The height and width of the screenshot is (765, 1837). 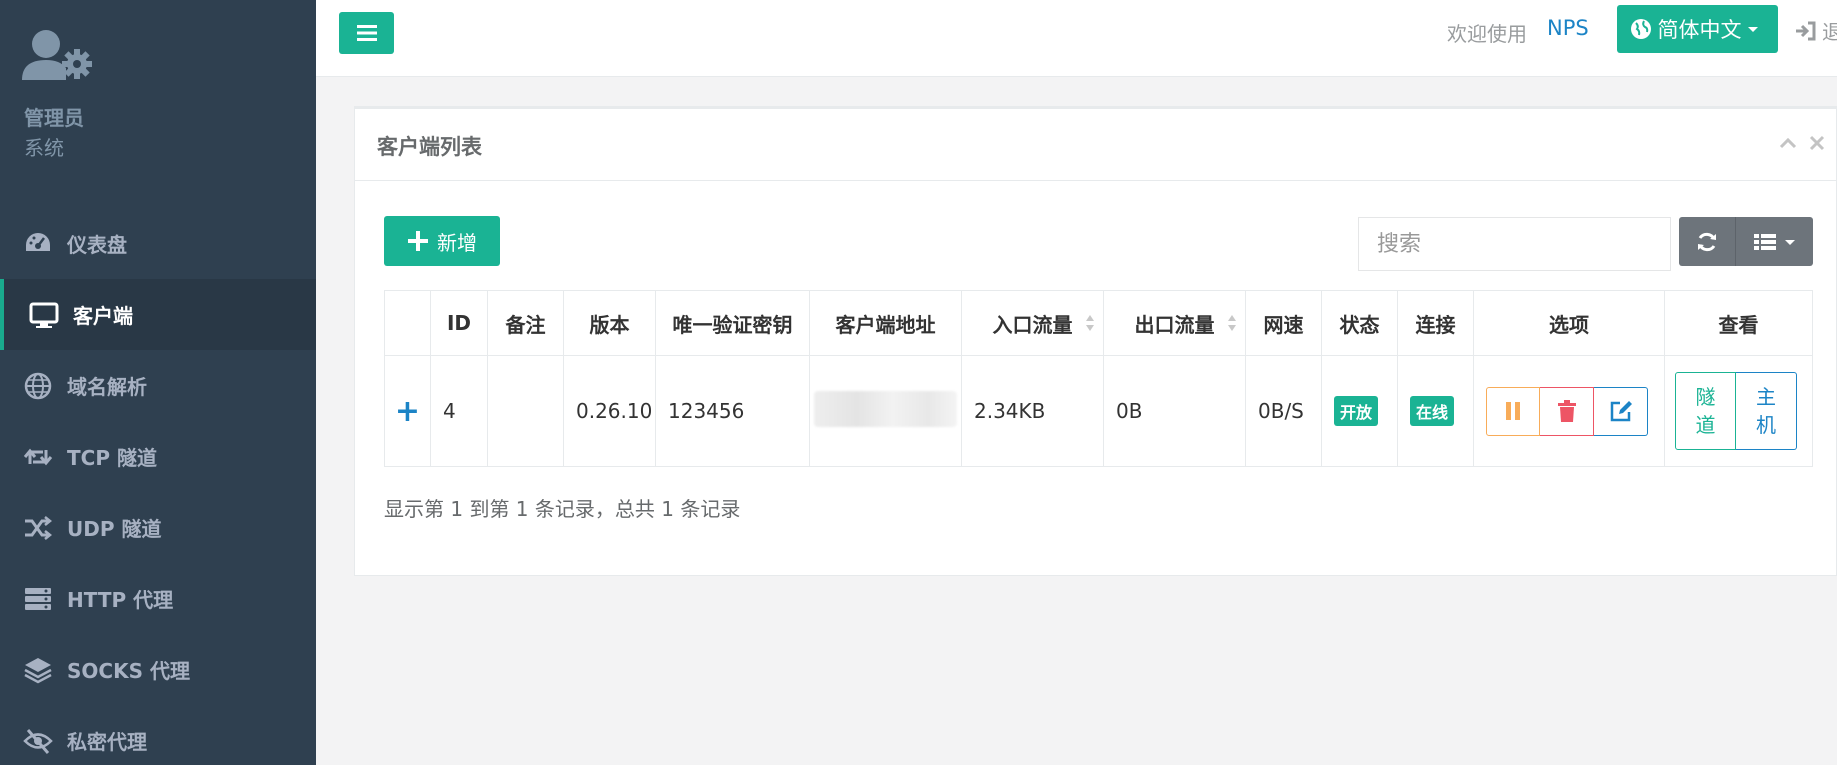 I want to click on col-in-flow: 入口流量, so click(x=1032, y=323).